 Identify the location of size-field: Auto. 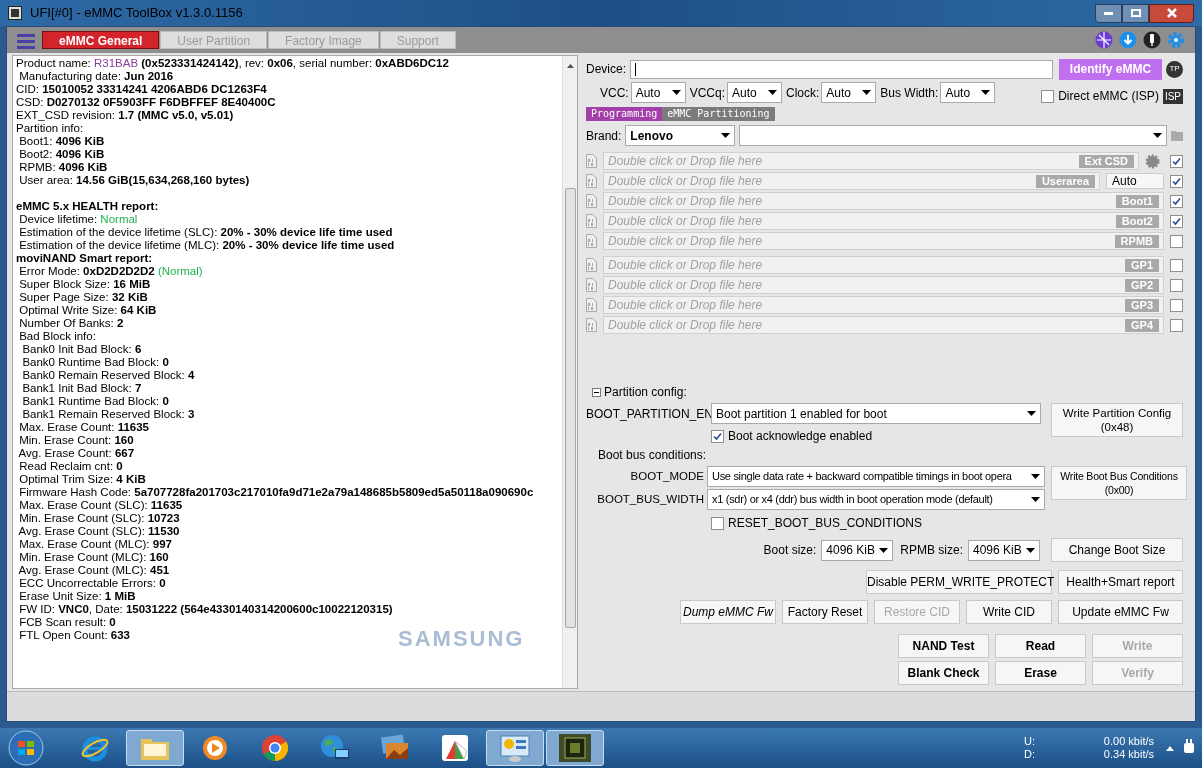
(1135, 181).